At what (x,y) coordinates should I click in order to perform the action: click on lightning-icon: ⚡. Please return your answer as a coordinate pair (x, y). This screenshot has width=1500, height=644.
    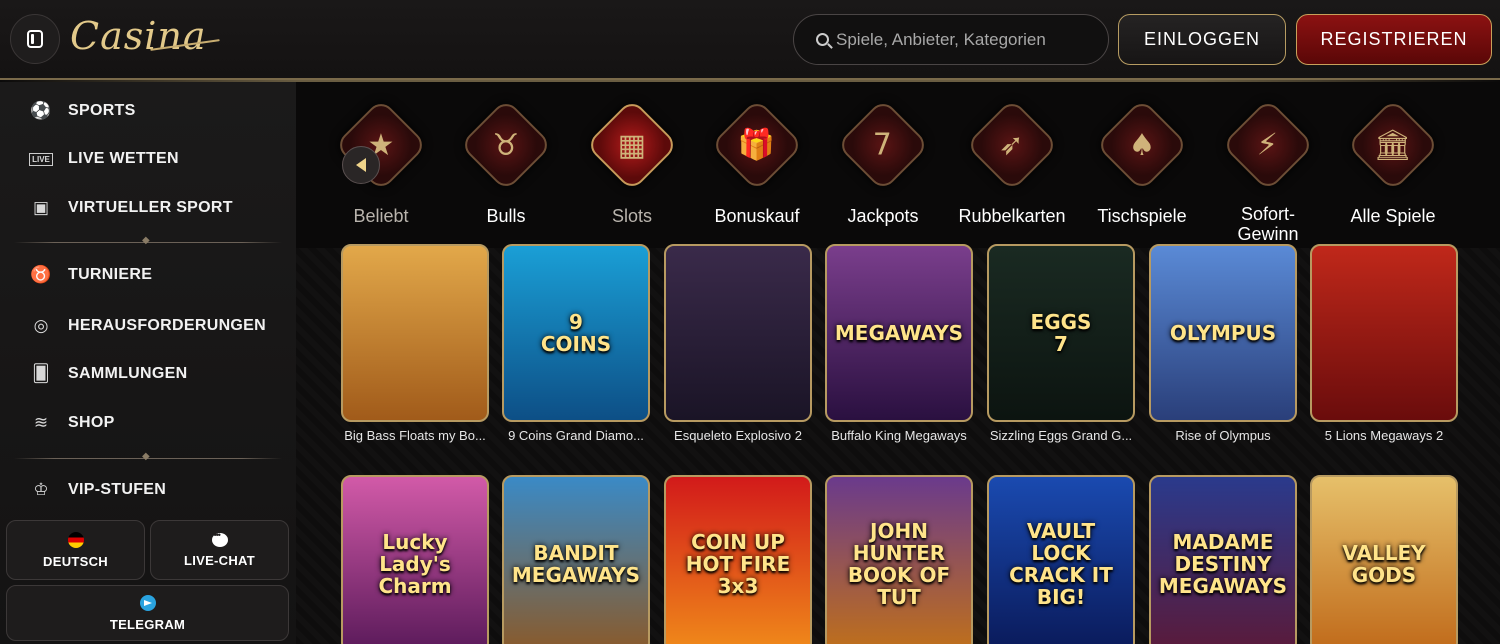
    Looking at the image, I should click on (1268, 145).